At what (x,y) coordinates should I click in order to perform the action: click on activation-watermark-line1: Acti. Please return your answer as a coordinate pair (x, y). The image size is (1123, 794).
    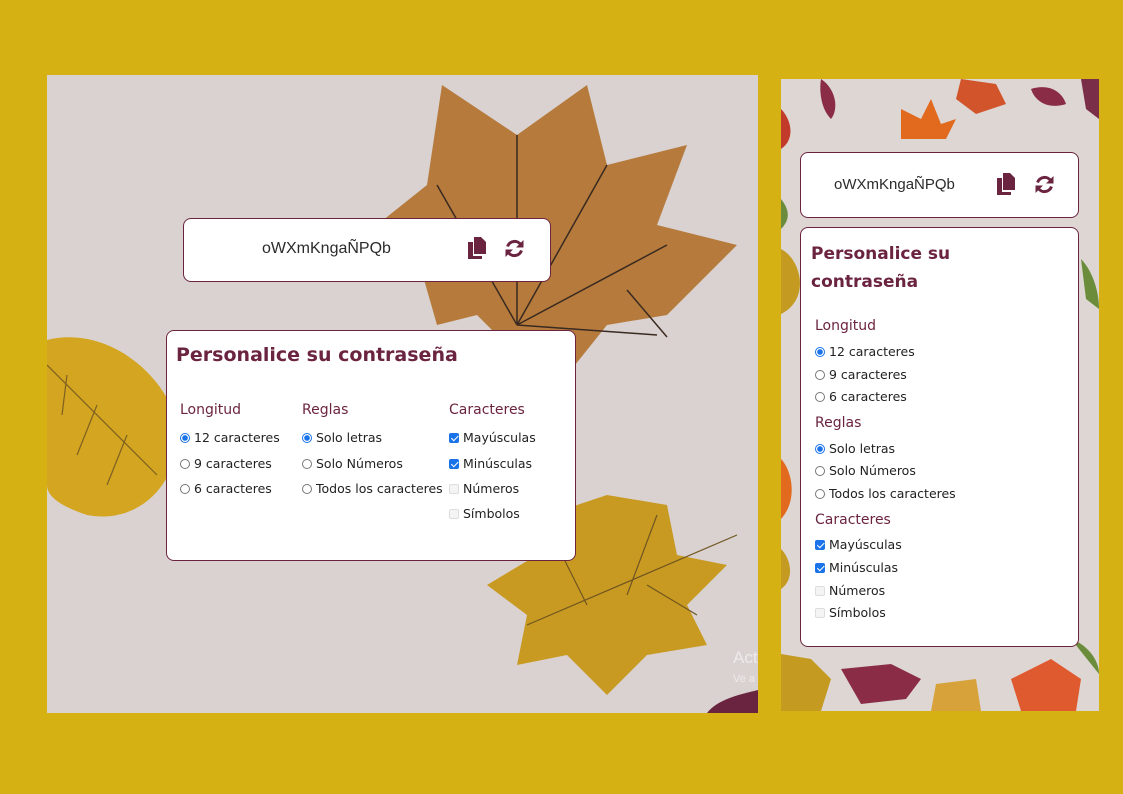
    Looking at the image, I should click on (745, 657).